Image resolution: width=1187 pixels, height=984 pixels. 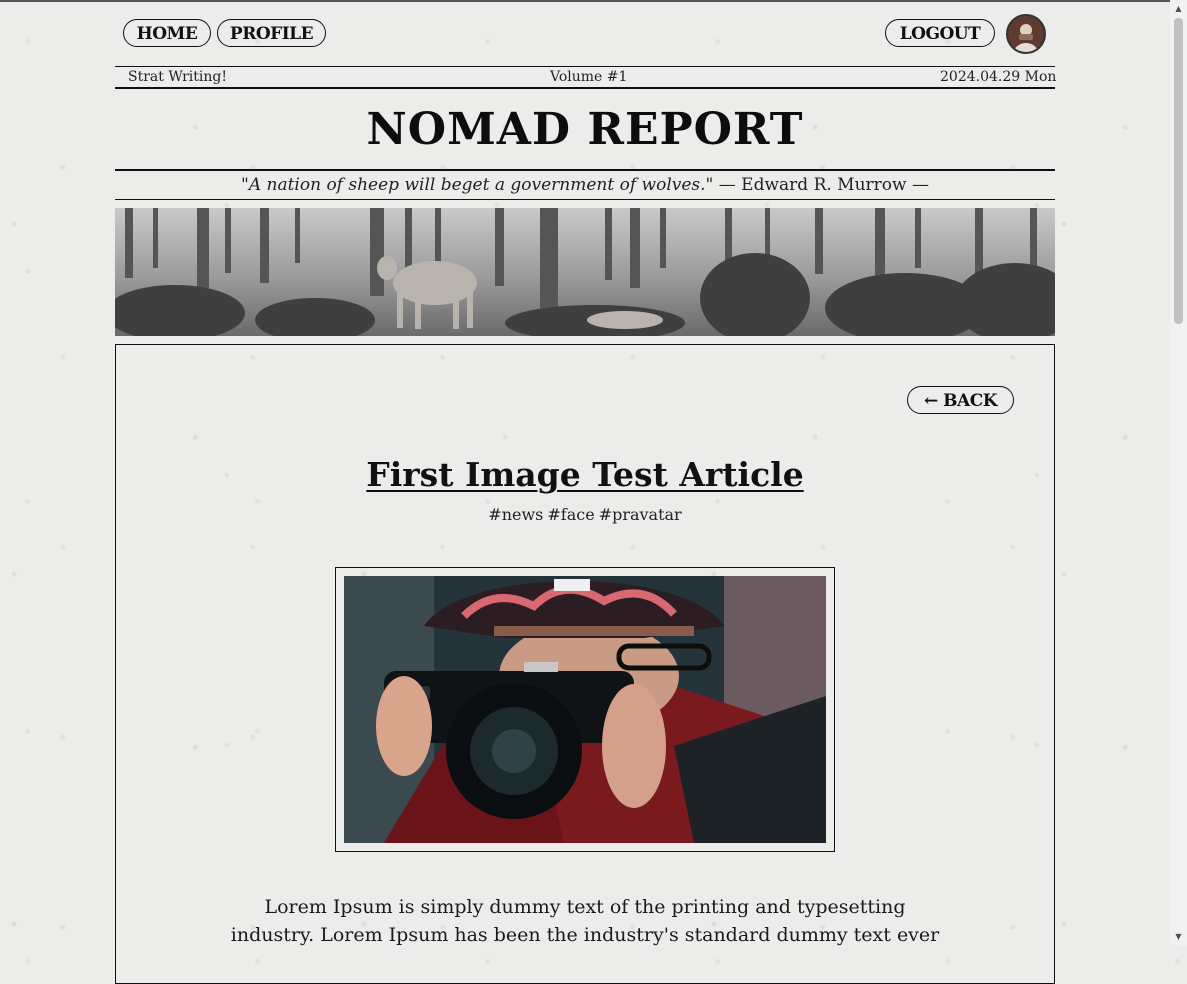 What do you see at coordinates (585, 129) in the screenshot?
I see `site-title: NOMAD REPORT` at bounding box center [585, 129].